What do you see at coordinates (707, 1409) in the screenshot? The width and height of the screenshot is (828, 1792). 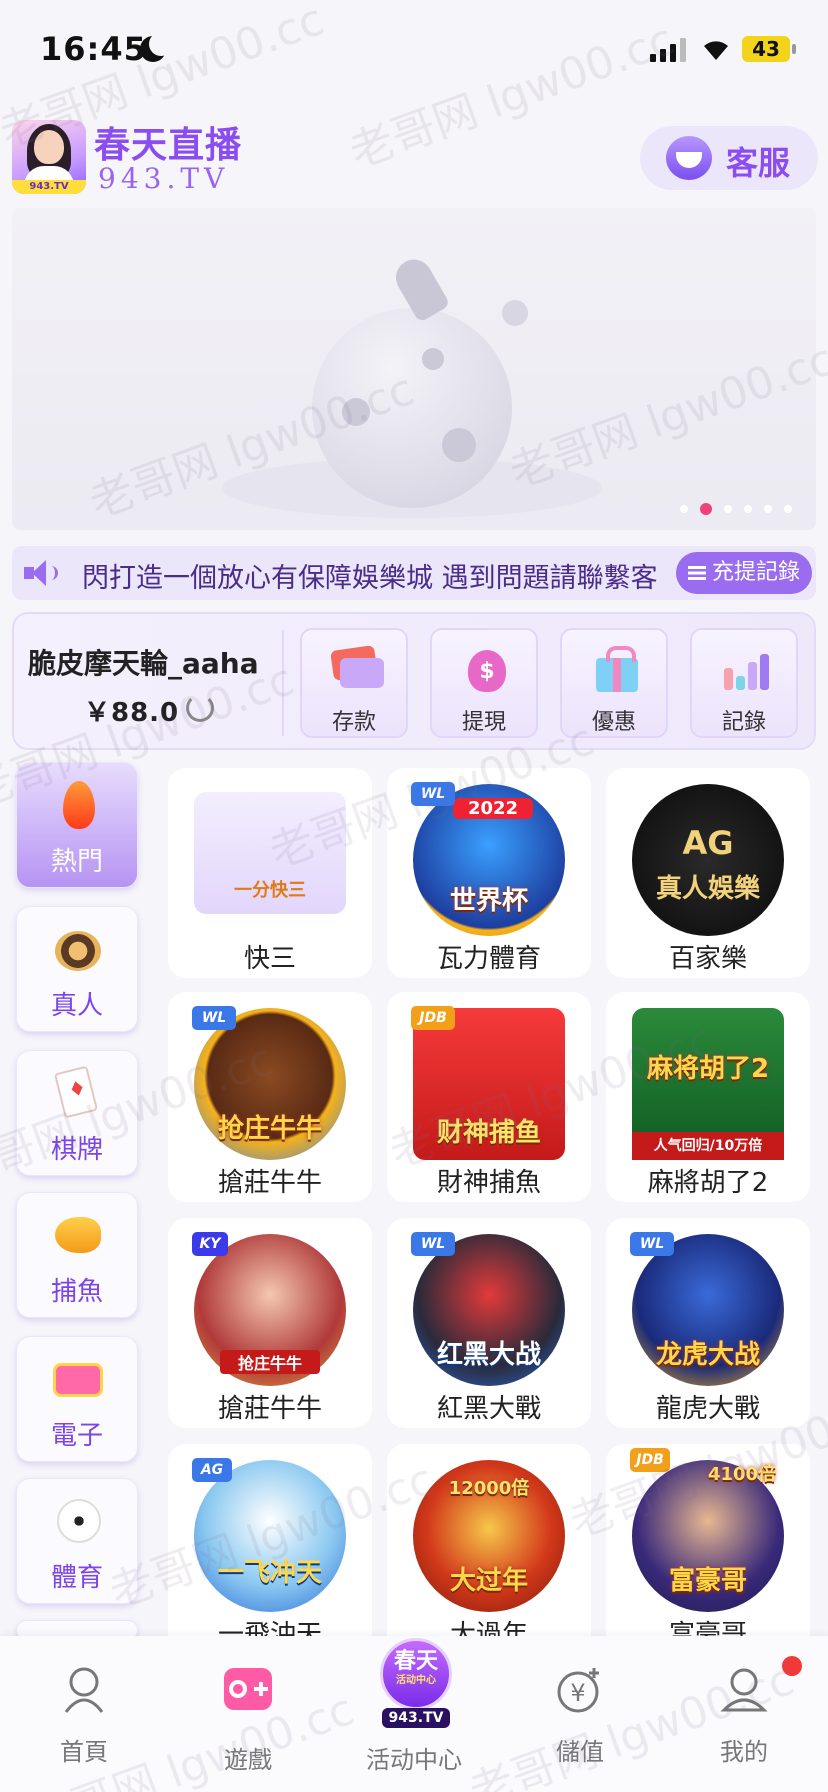 I see `game-name: 龍虎大戰` at bounding box center [707, 1409].